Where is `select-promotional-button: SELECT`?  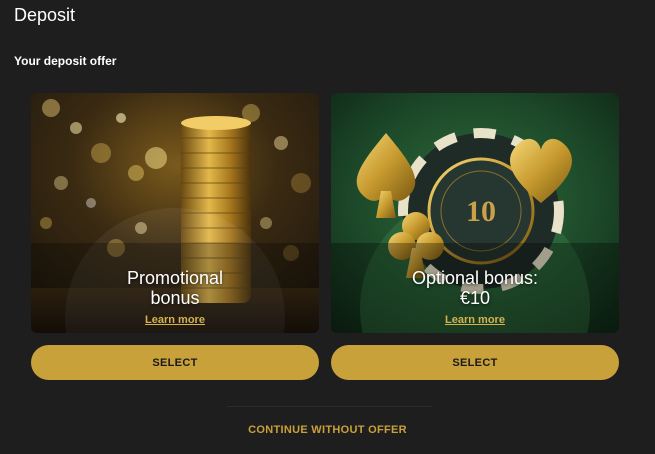 select-promotional-button: SELECT is located at coordinates (175, 362).